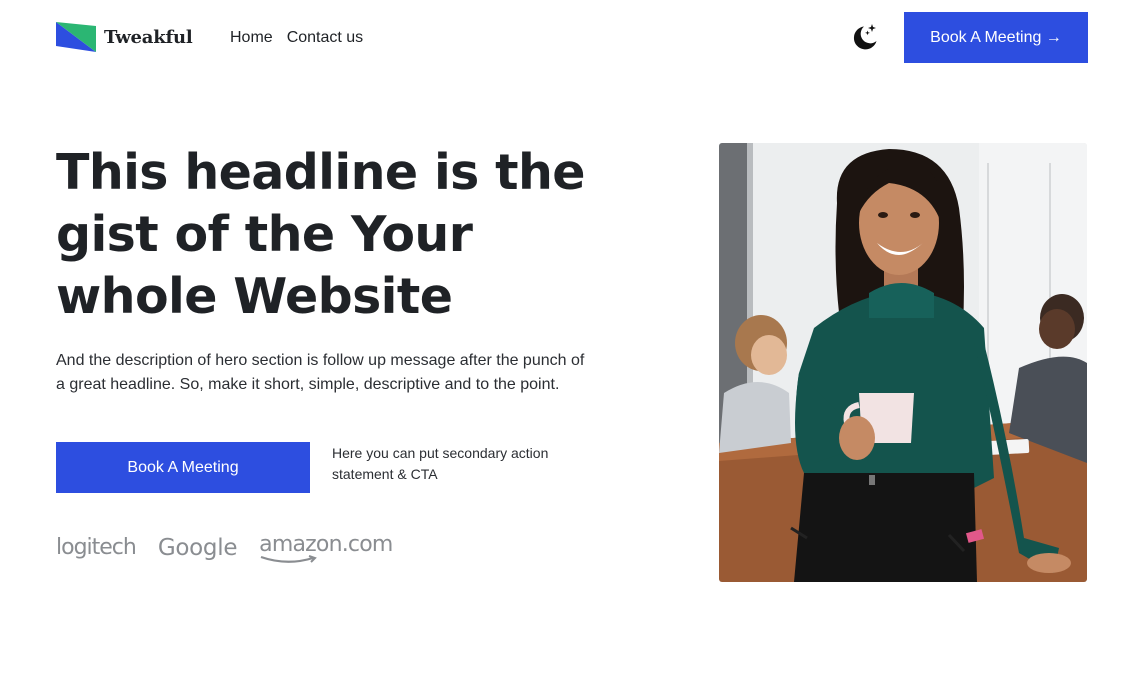 The width and height of the screenshot is (1124, 678). I want to click on brand-logo: Tweakful, so click(124, 37).